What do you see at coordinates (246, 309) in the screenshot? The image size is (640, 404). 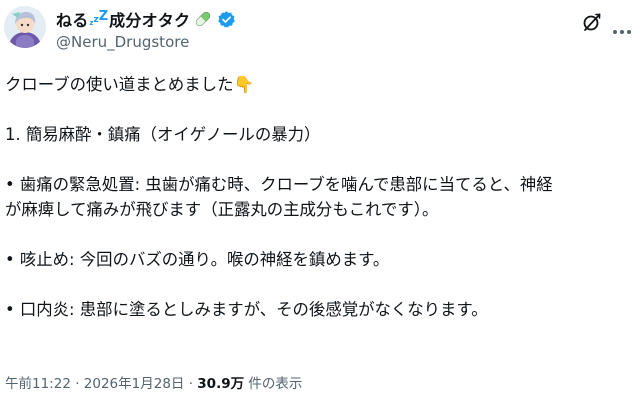 I see `post-line: • 口内炎: 患部に塗るとしみますが、その後感覚がなくなります。` at bounding box center [246, 309].